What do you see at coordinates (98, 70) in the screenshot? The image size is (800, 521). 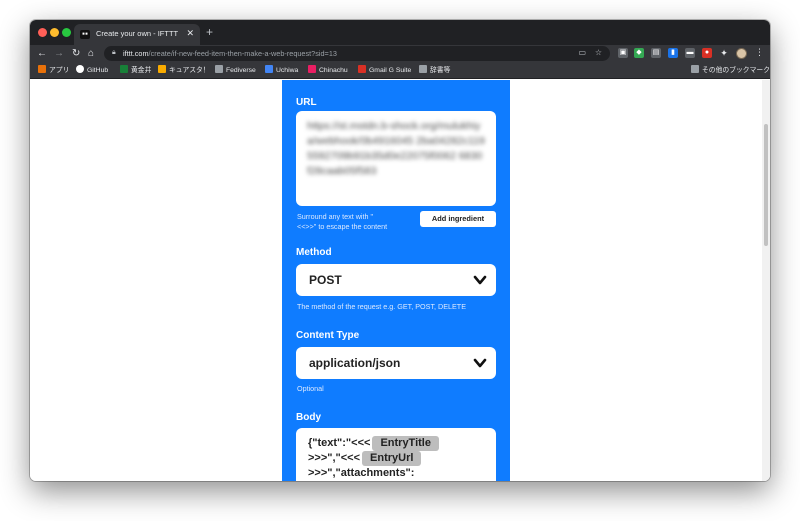 I see `bookmark-label: GitHub` at bounding box center [98, 70].